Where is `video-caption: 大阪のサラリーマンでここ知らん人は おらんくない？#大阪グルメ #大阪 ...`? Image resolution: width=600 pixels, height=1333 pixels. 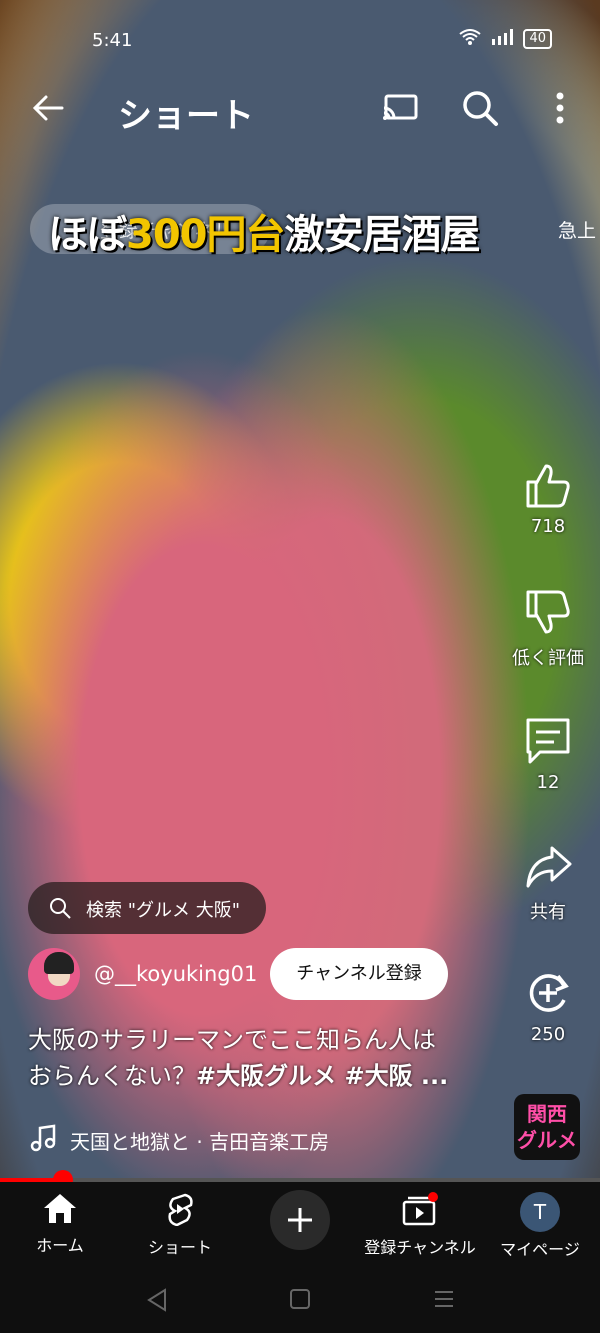
video-caption: 大阪のサラリーマンでここ知らん人は おらんくない？#大阪グルメ #大阪 ... is located at coordinates (258, 1058).